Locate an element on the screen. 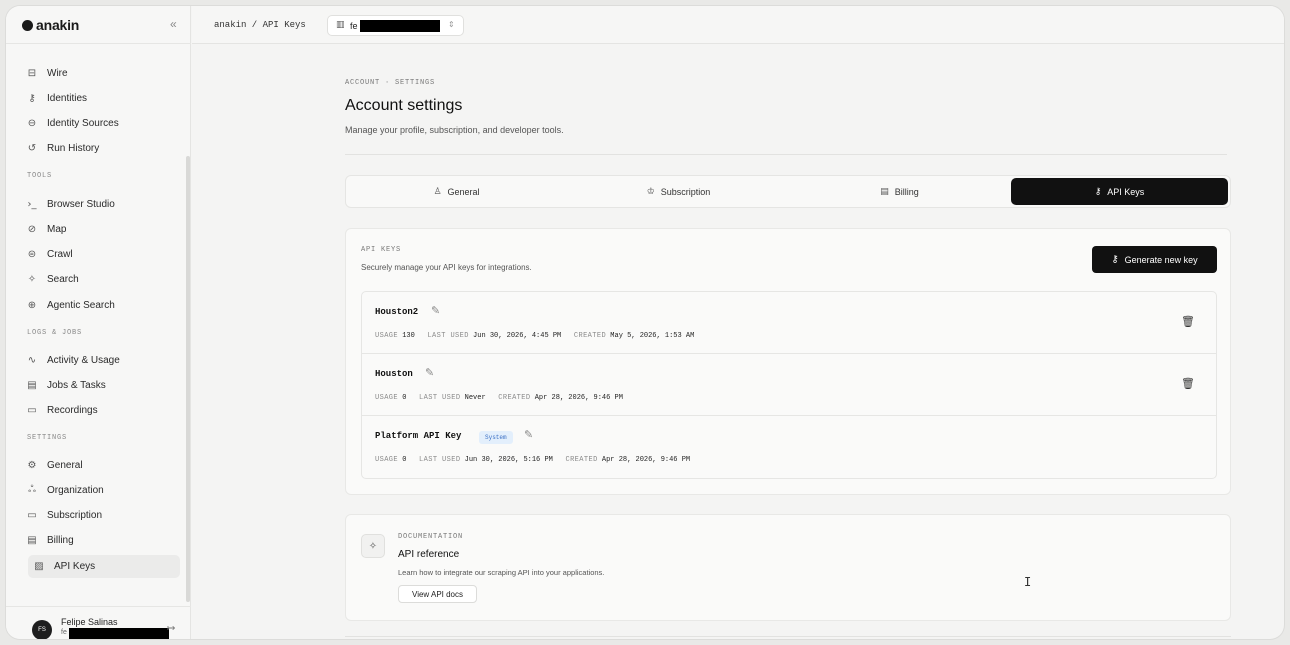  sidebar-item-run-history: ↺ Run History is located at coordinates (62, 149).